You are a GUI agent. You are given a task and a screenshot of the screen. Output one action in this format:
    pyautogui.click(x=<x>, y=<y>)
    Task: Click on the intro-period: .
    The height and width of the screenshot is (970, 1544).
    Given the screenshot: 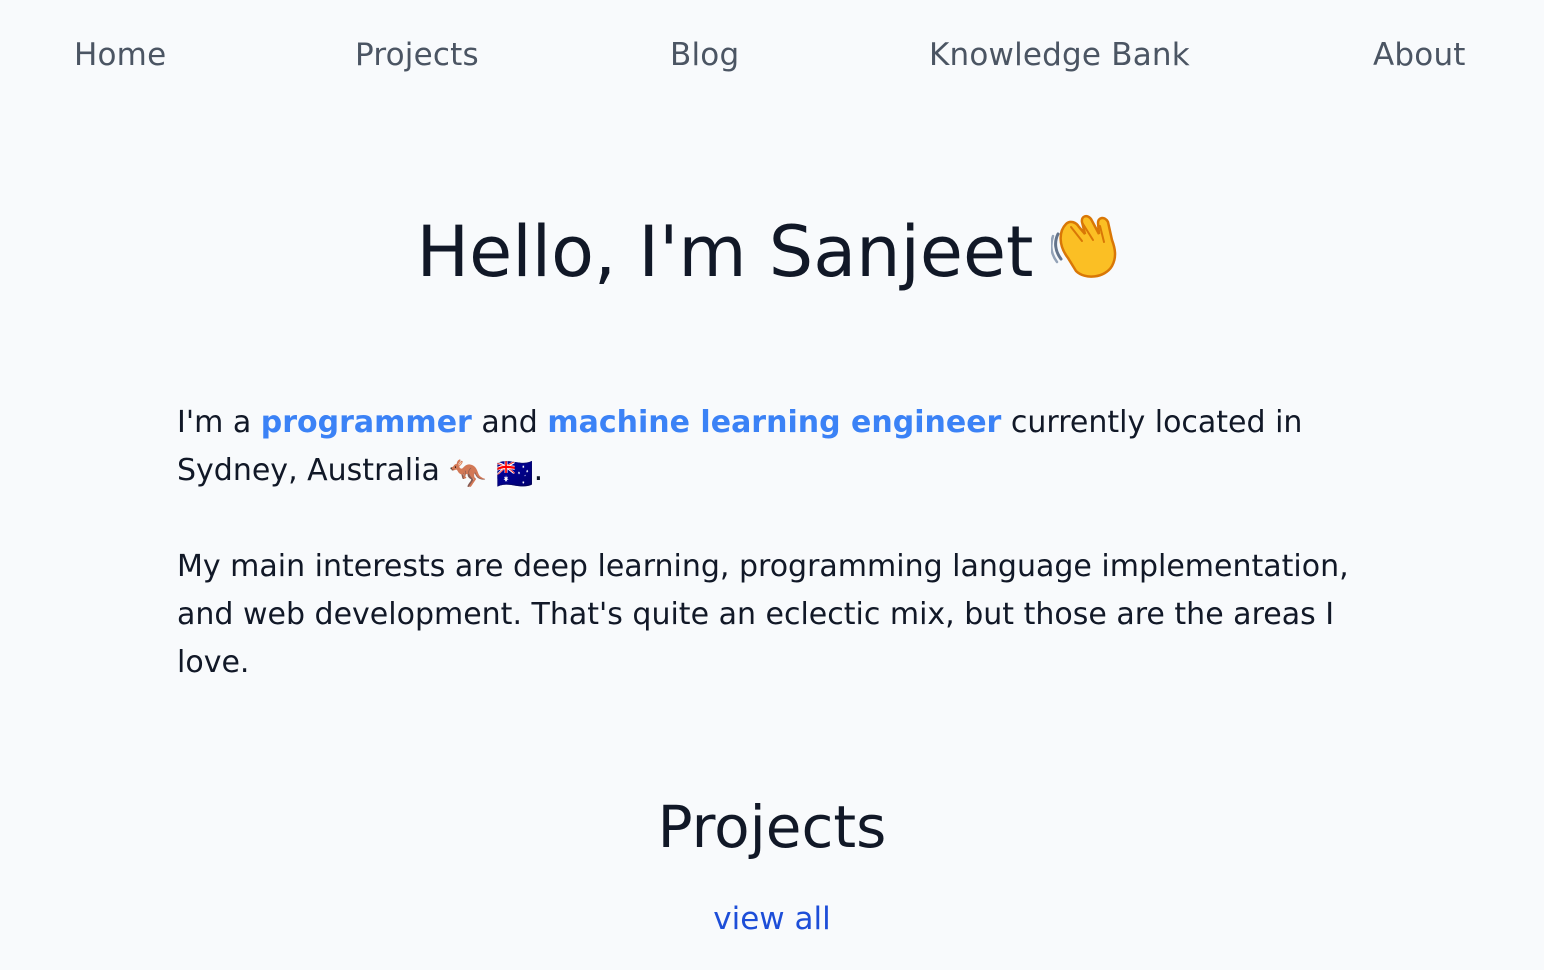 What is the action you would take?
    pyautogui.click(x=538, y=470)
    